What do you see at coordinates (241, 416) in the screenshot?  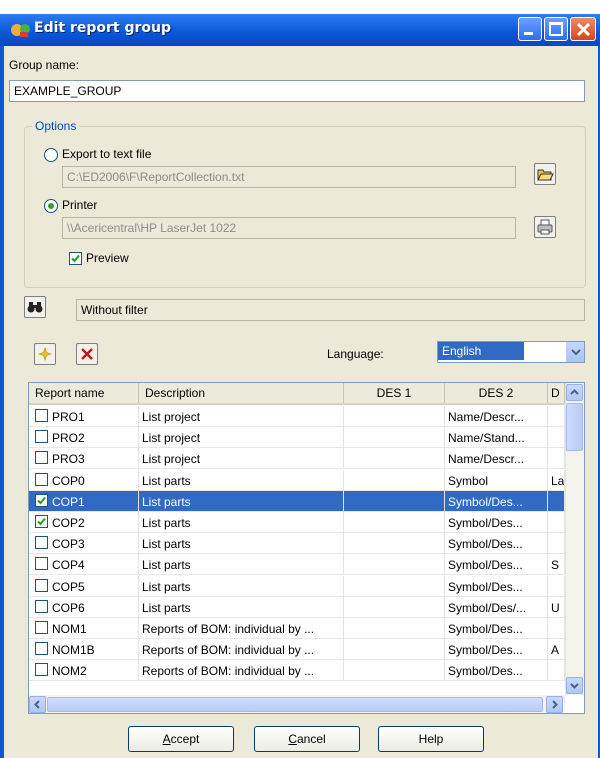 I see `cell-description: List project` at bounding box center [241, 416].